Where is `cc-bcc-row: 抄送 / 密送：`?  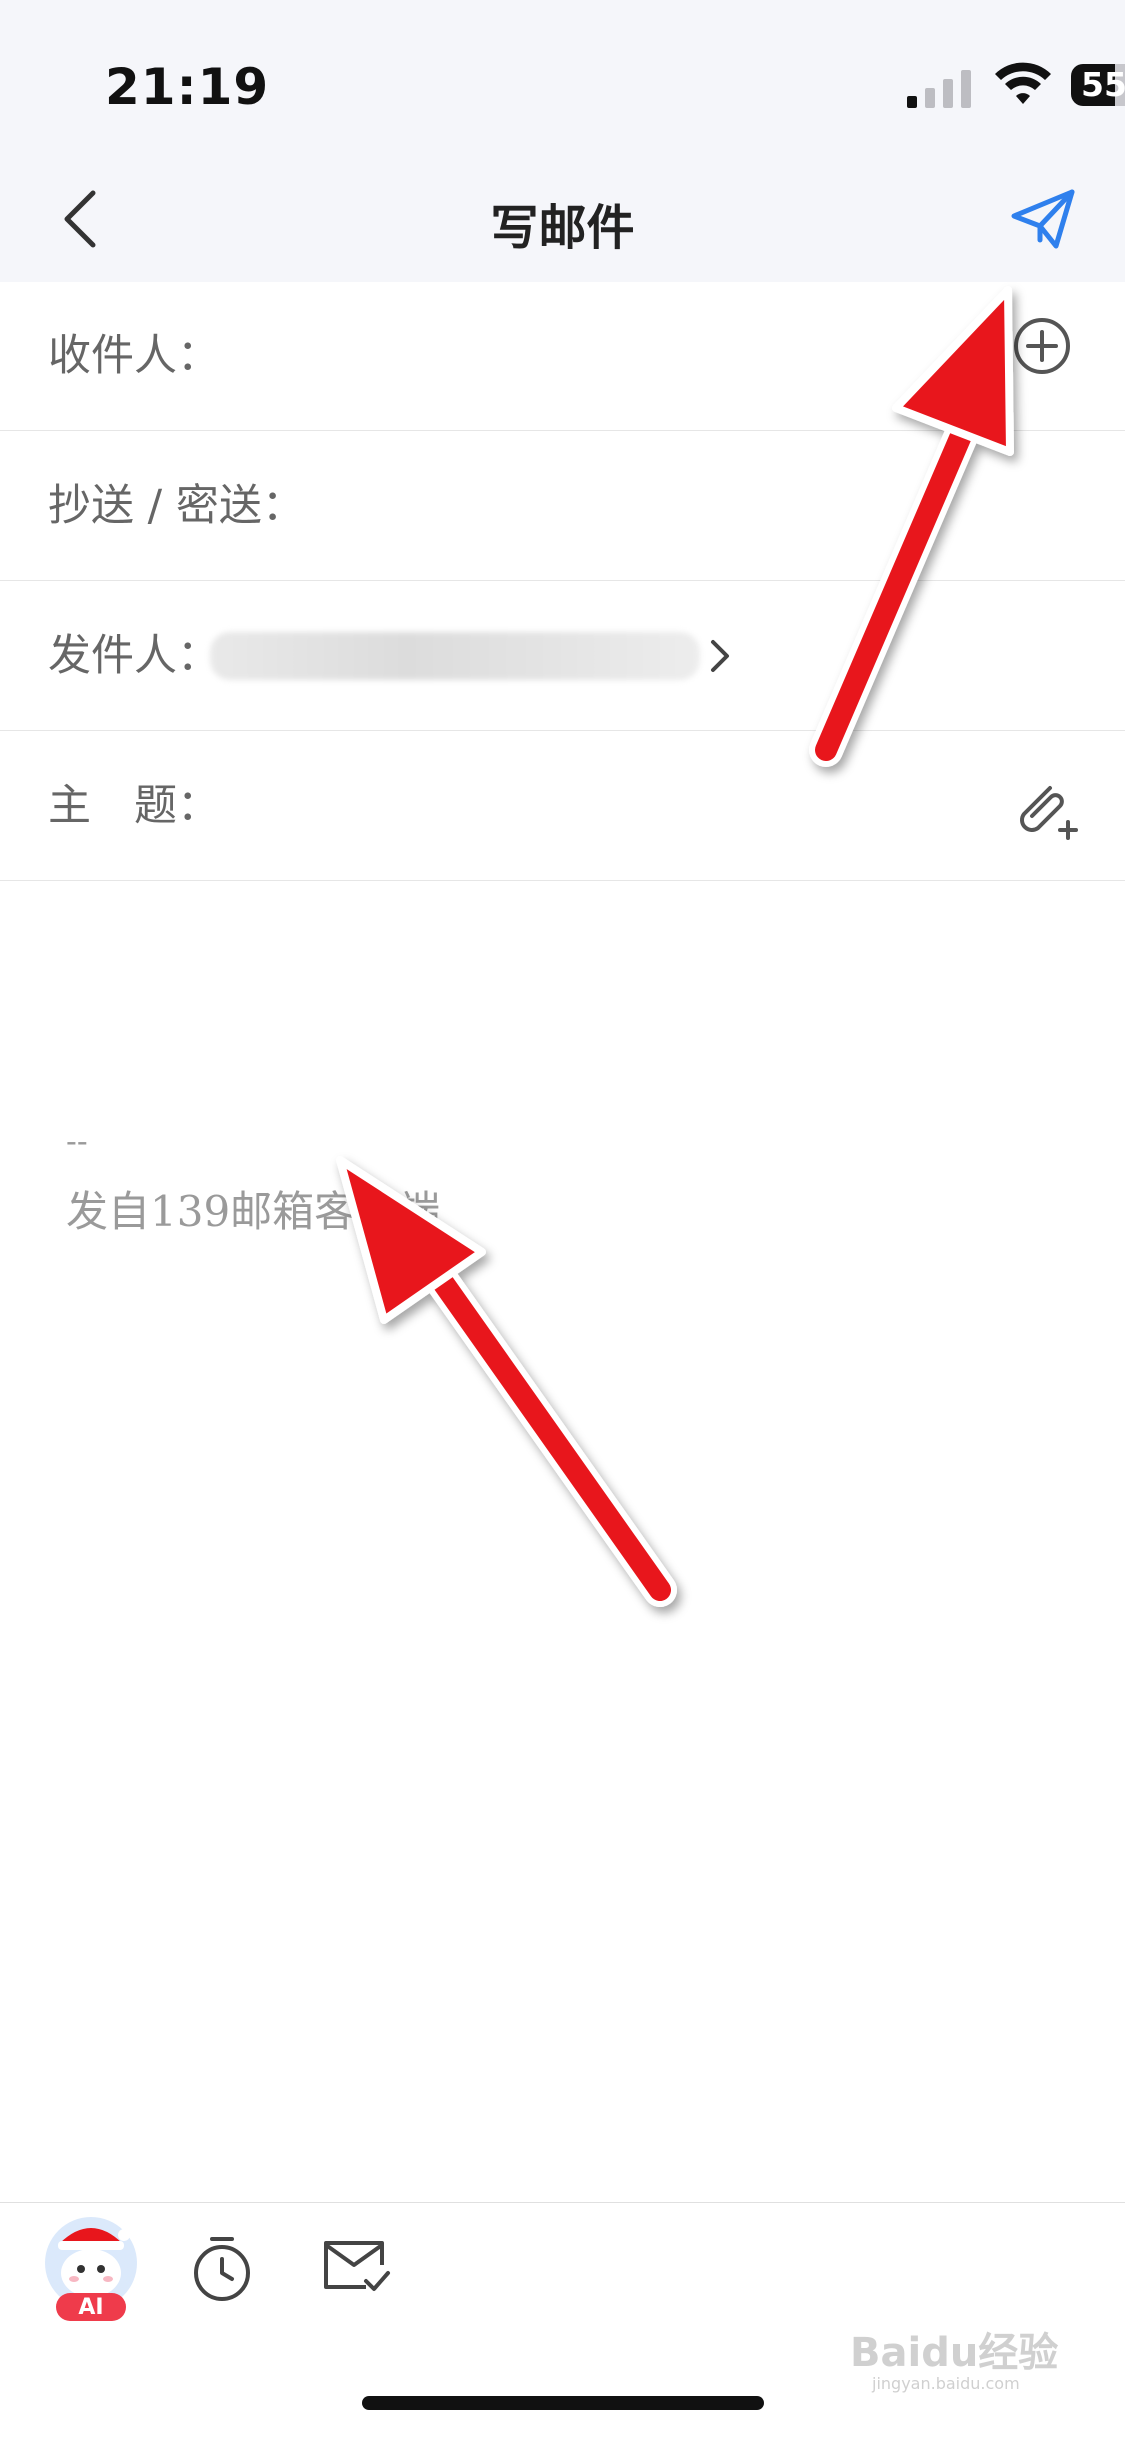
cc-bcc-row: 抄送 / 密送： is located at coordinates (562, 506).